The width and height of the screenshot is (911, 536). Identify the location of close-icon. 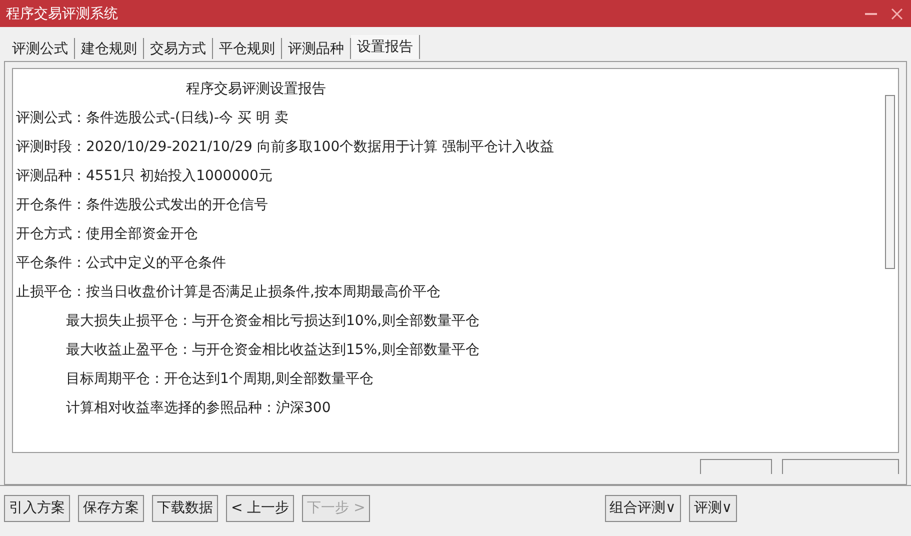
(897, 14).